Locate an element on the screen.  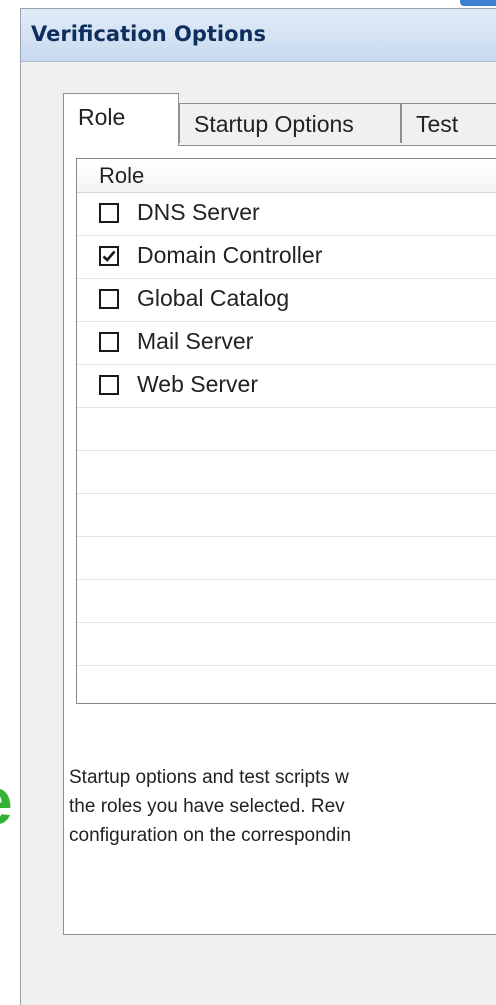
role-row: Global Catalog is located at coordinates (286, 300).